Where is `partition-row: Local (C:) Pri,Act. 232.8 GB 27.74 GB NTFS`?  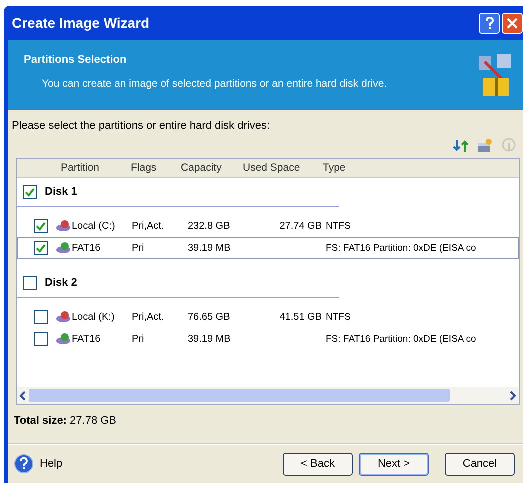 partition-row: Local (C:) Pri,Act. 232.8 GB 27.74 GB NTFS is located at coordinates (268, 226).